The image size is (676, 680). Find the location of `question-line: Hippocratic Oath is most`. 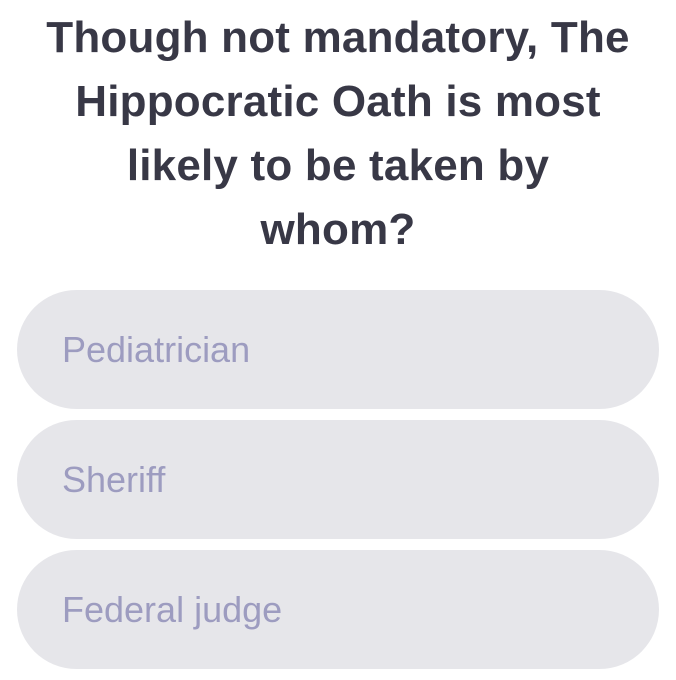

question-line: Hippocratic Oath is most is located at coordinates (338, 101).